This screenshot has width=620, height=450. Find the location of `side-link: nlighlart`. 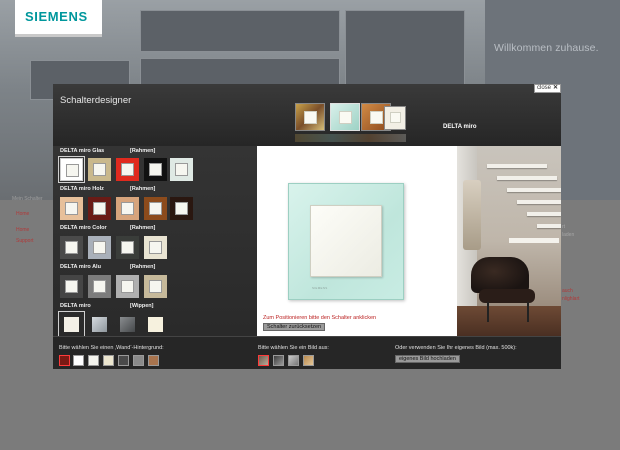

side-link: nlighlart is located at coordinates (571, 299).